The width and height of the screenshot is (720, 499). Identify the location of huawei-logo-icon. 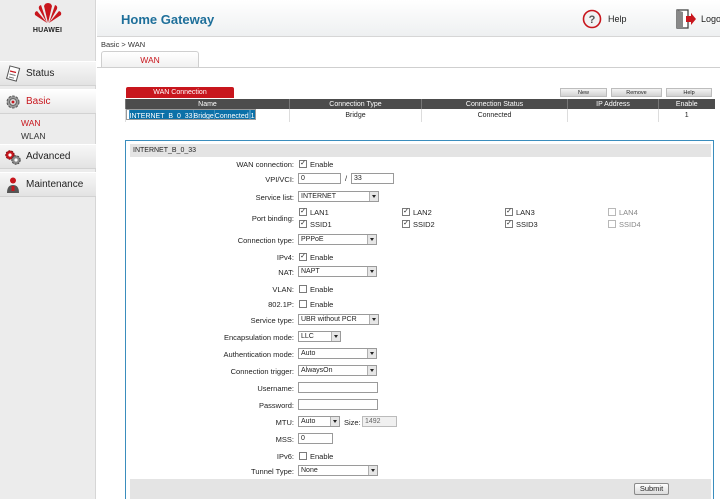
(47, 13).